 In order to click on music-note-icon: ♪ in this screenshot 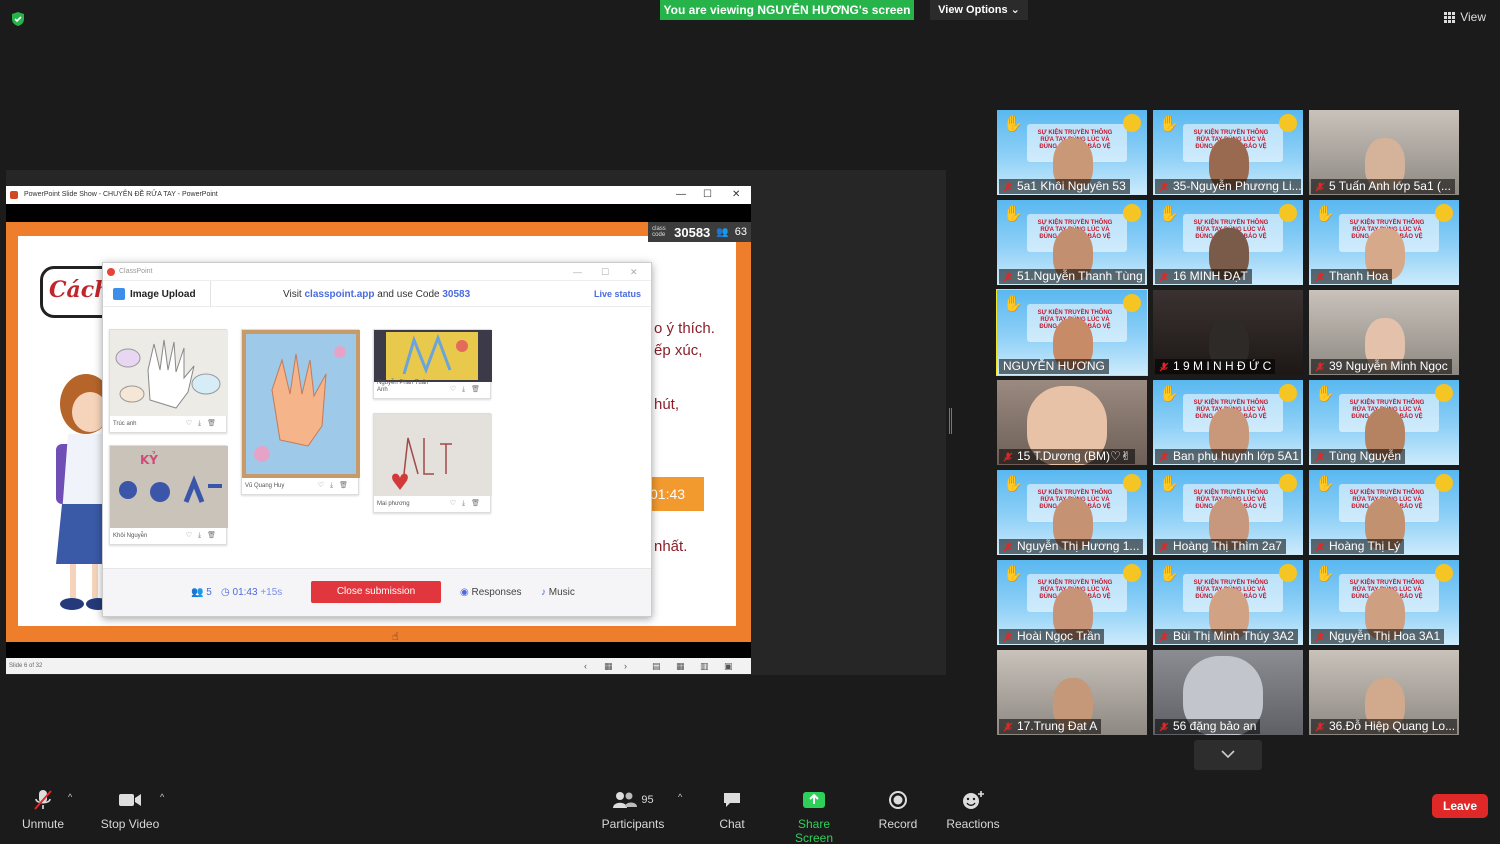, I will do `click(543, 592)`.